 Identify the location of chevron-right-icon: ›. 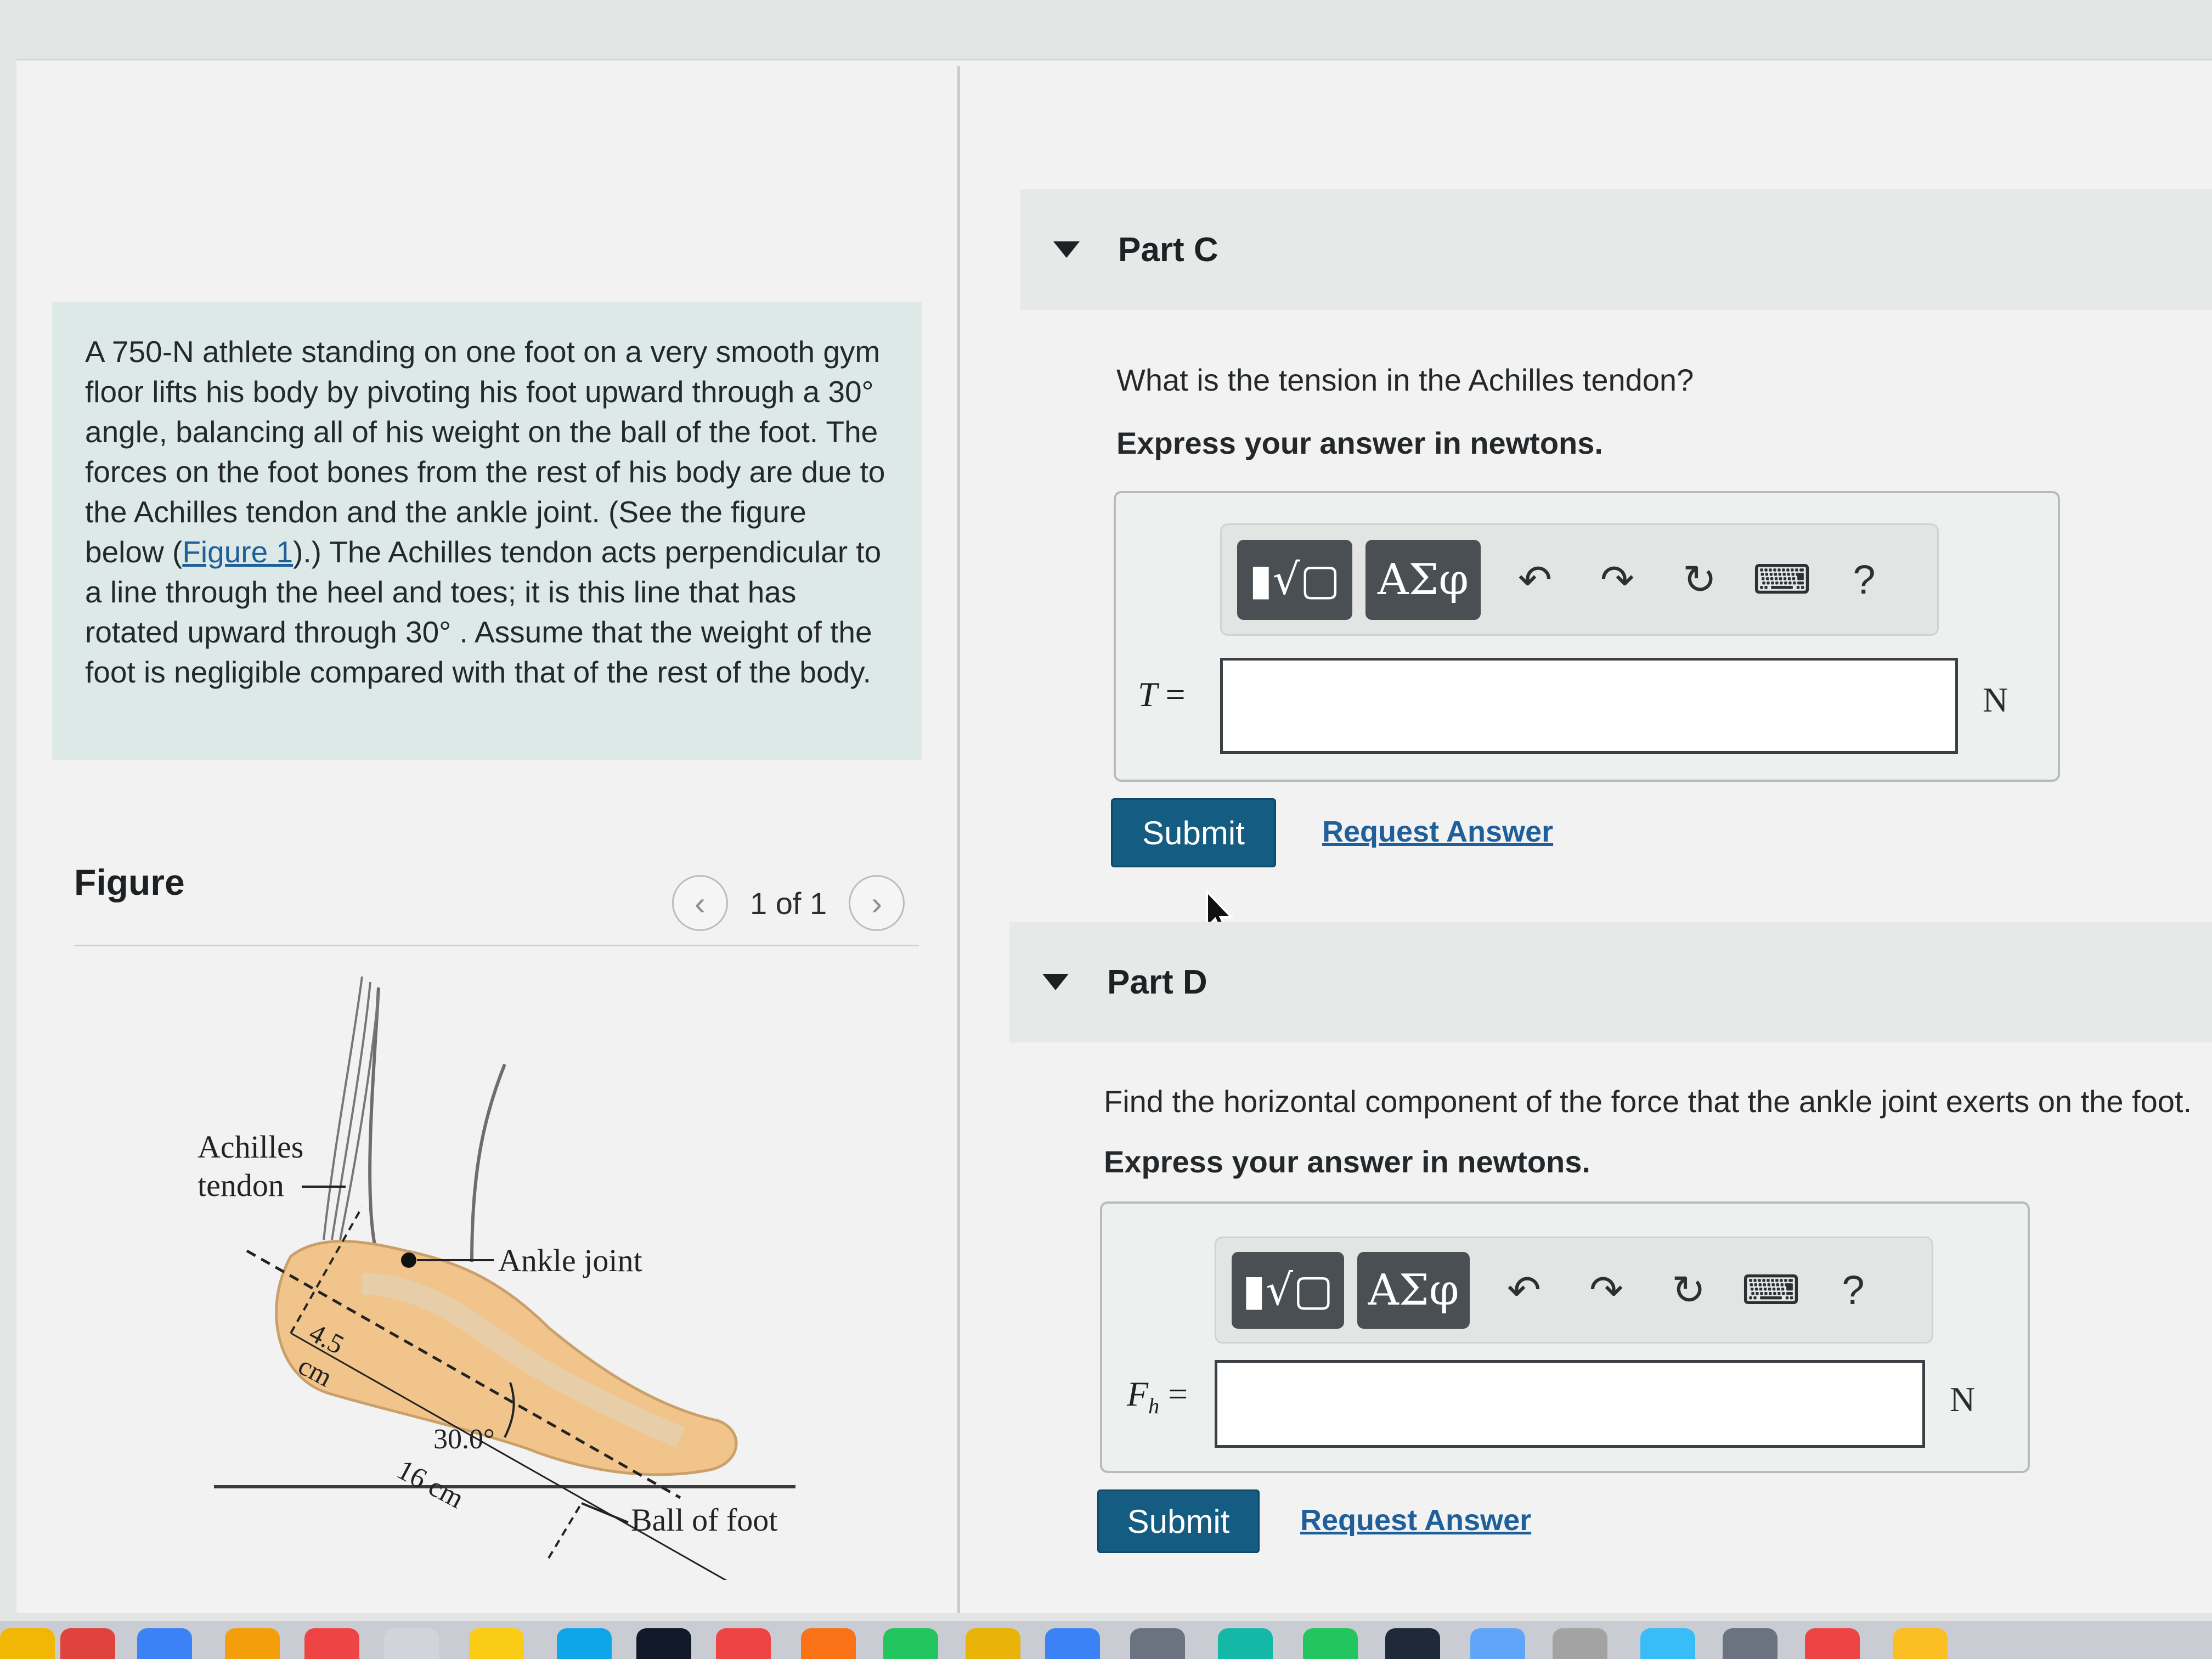
(877, 903).